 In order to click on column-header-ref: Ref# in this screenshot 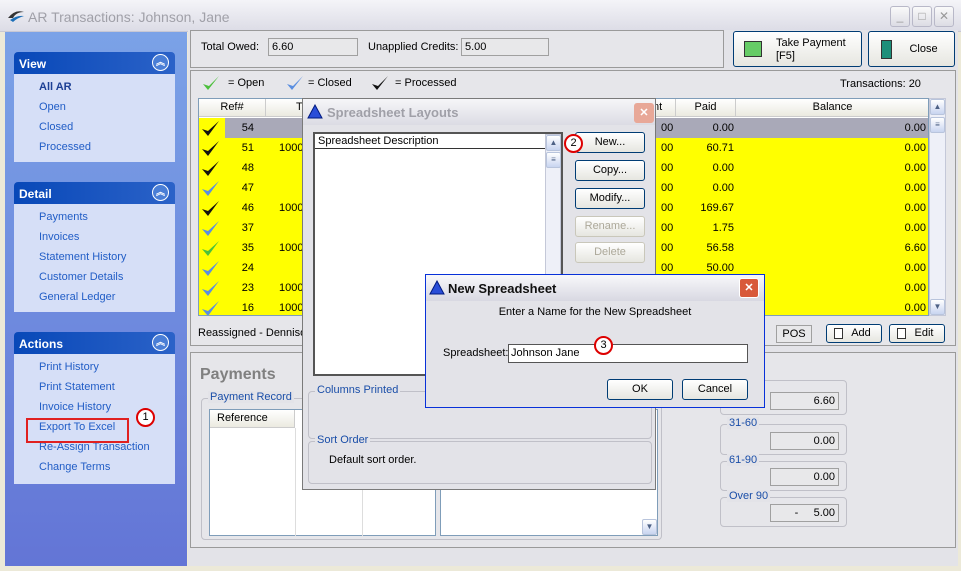, I will do `click(232, 108)`.